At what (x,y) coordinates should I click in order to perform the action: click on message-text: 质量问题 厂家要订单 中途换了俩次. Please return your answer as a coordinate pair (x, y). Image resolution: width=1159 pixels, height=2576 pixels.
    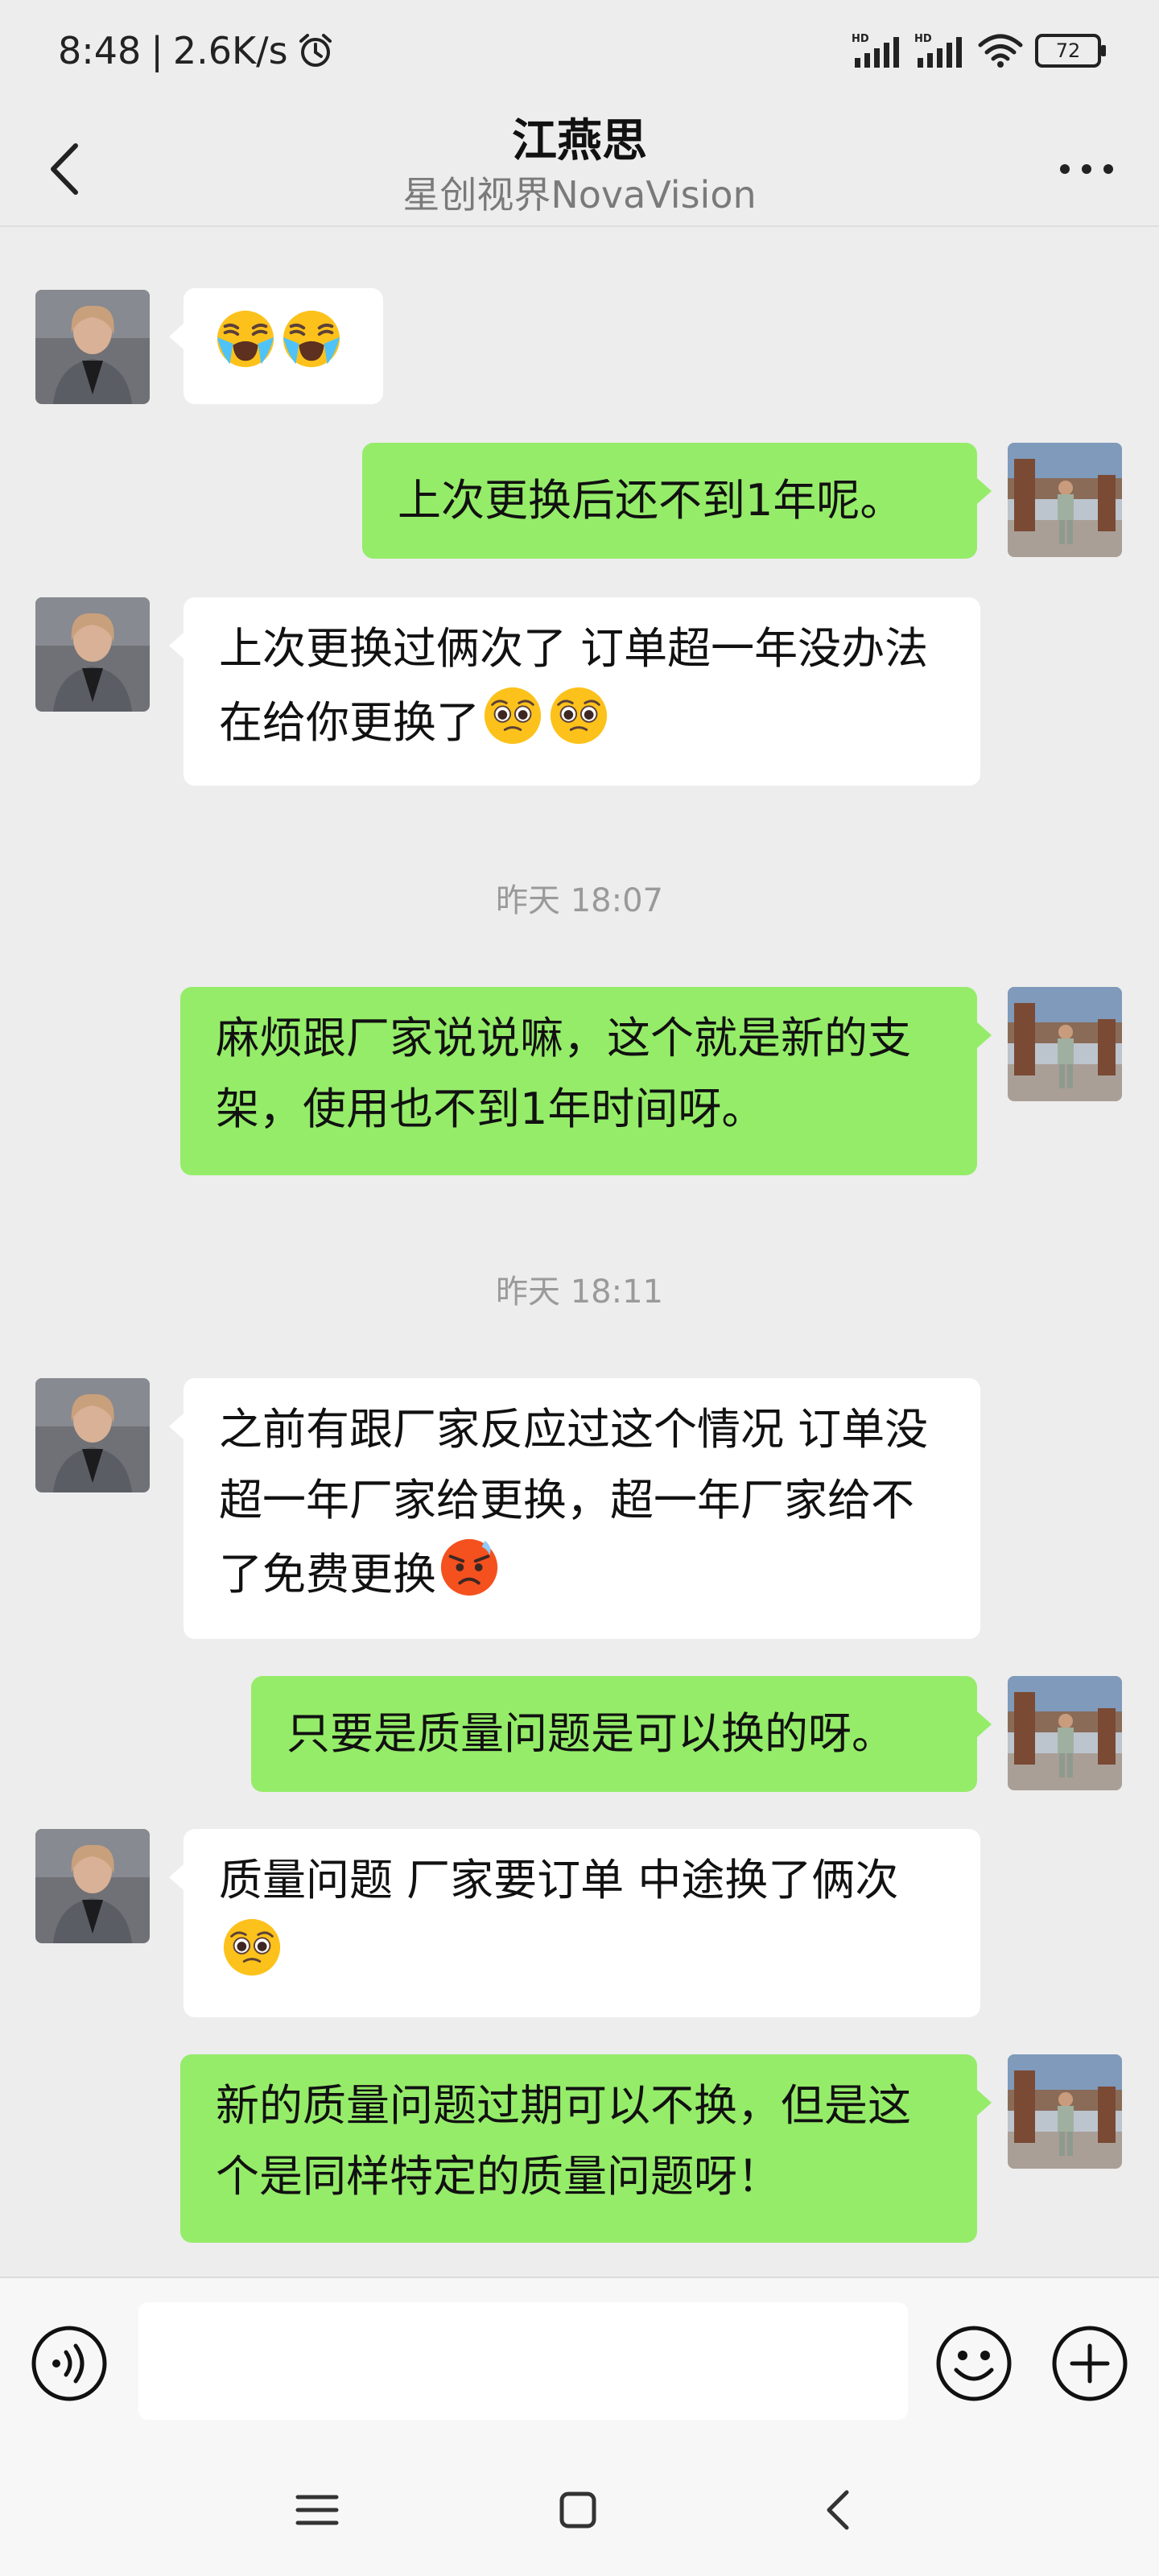
    Looking at the image, I should click on (559, 1880).